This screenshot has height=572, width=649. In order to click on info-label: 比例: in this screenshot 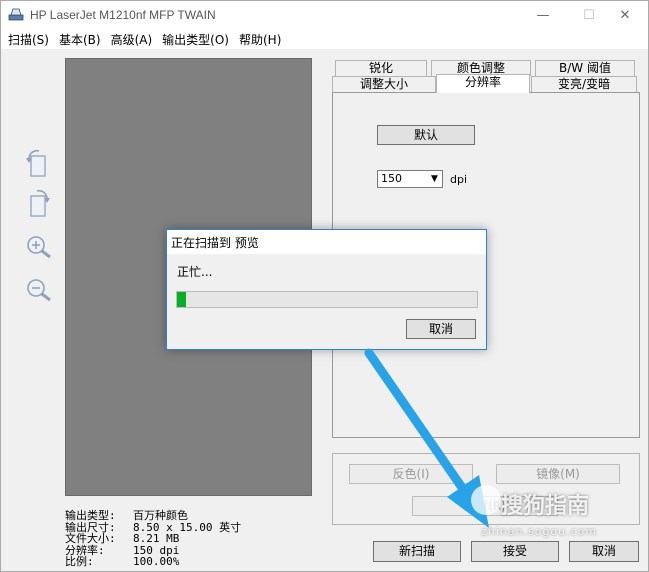, I will do `click(79, 562)`.